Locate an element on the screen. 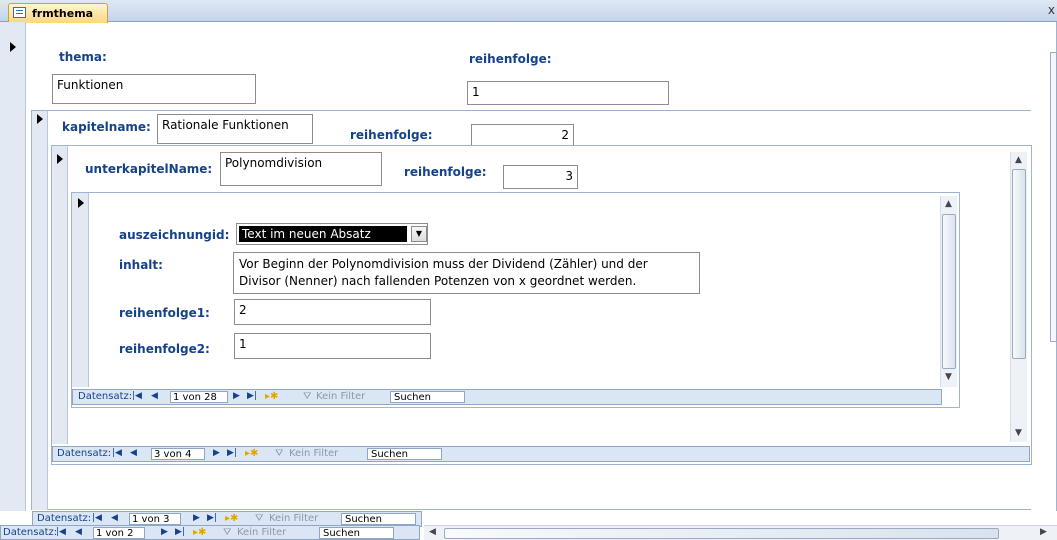  record-selector-kapitel is located at coordinates (40, 310).